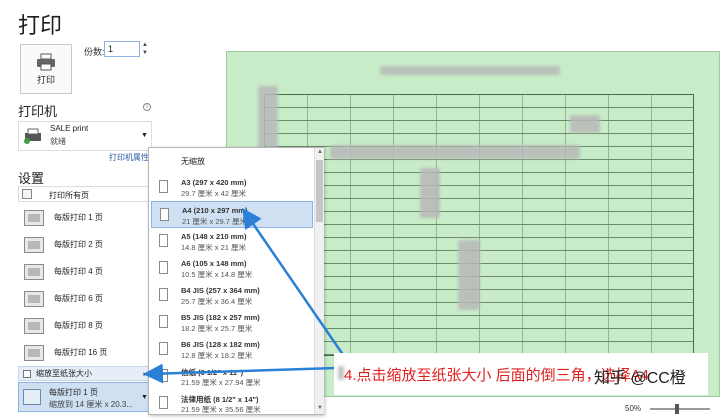 The height and width of the screenshot is (420, 720). What do you see at coordinates (220, 290) in the screenshot?
I see `paper-name: B4 JIS (257 x 364 mm)` at bounding box center [220, 290].